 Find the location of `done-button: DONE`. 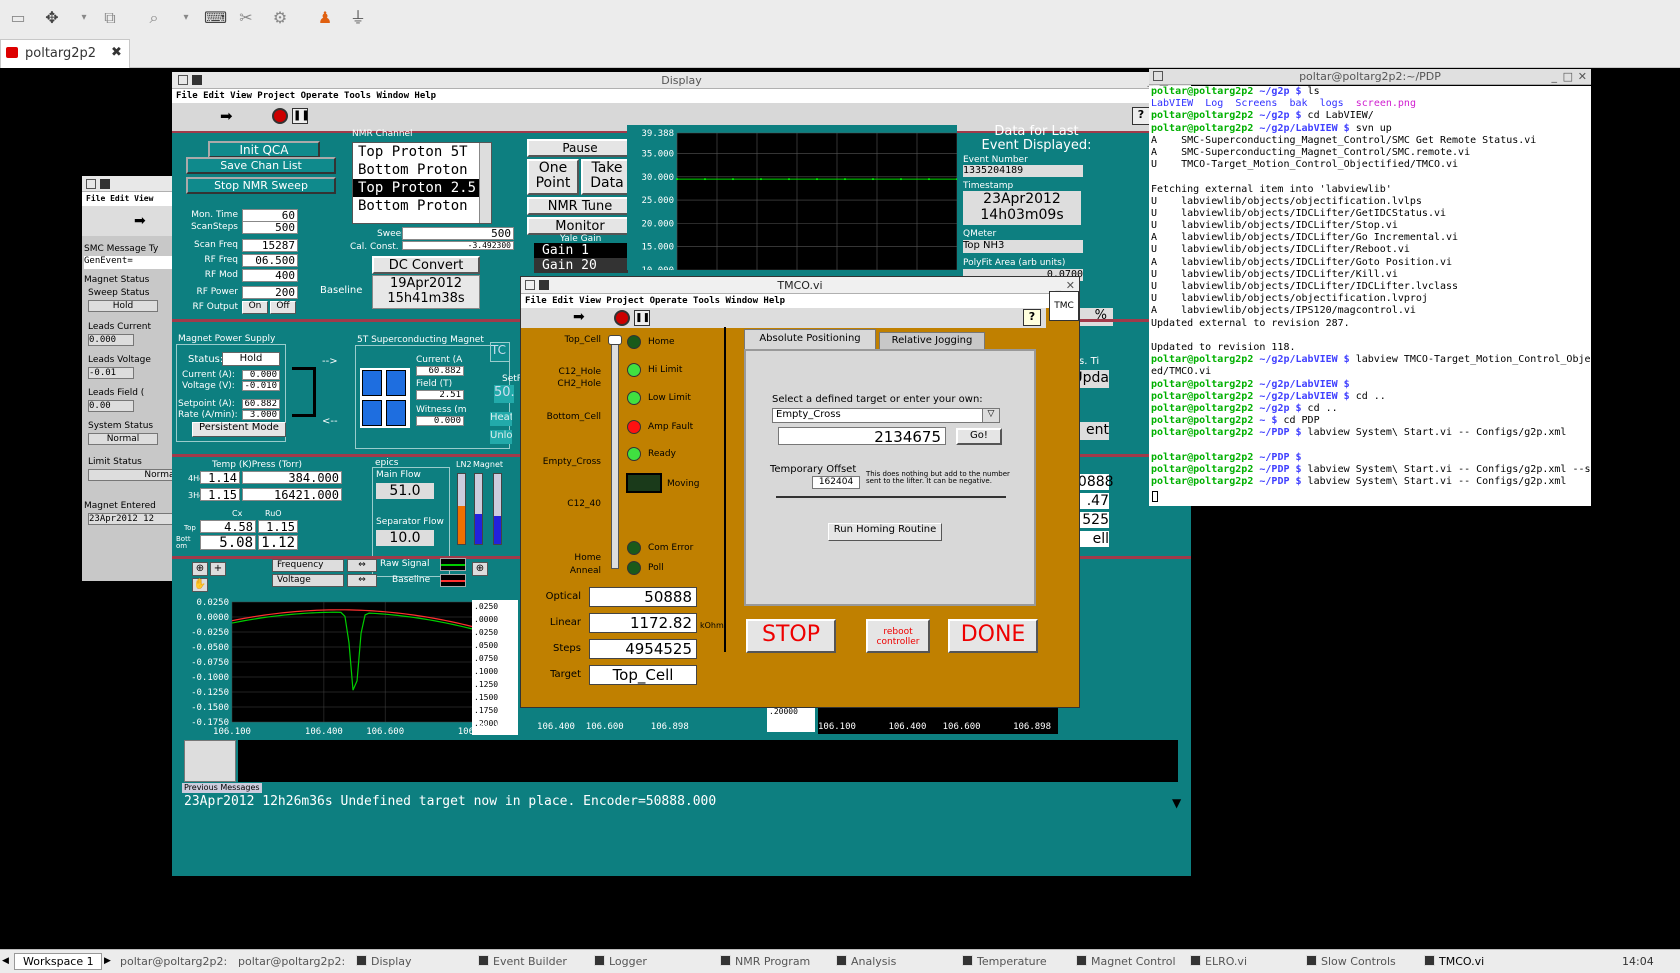

done-button: DONE is located at coordinates (993, 636).